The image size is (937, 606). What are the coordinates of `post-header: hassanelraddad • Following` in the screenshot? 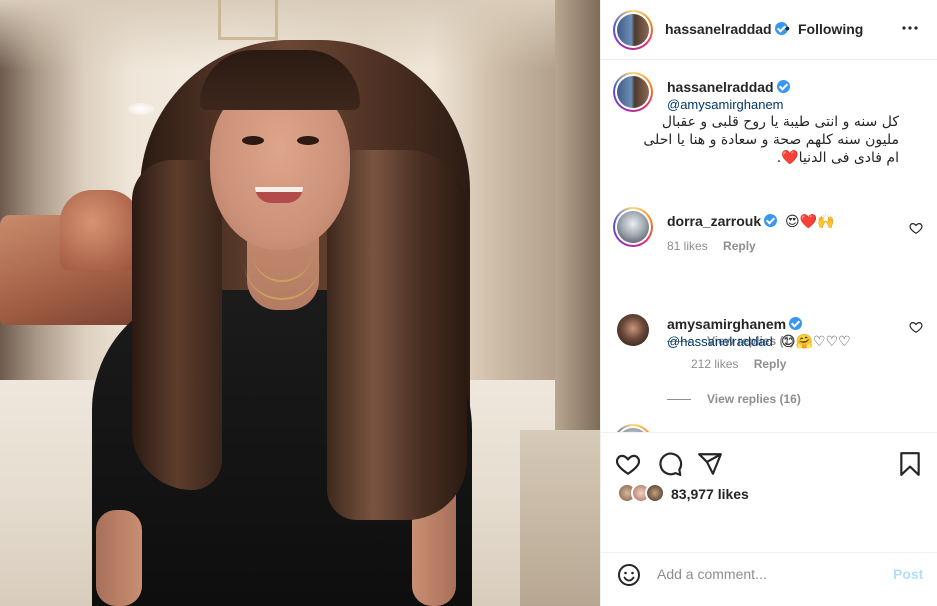 It's located at (769, 30).